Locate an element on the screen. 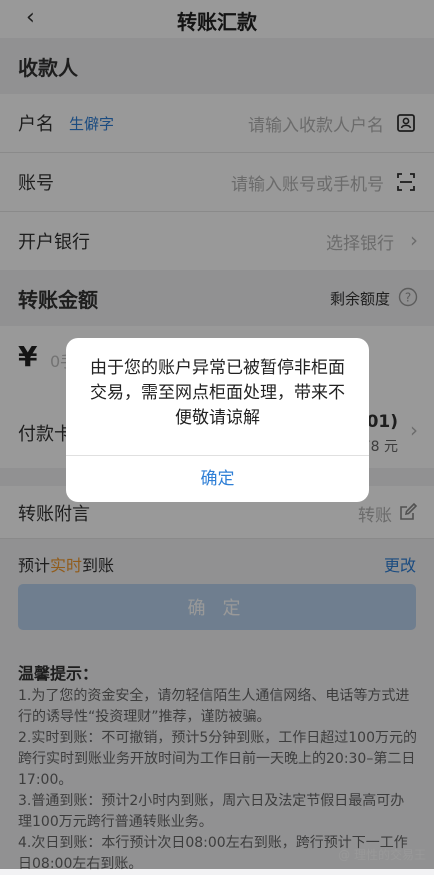  alert-dialog: 由于您的账户异常已被暂停非柜面交易，需至网点柜面处理，带来不便敬请谅解 确定 is located at coordinates (217, 420).